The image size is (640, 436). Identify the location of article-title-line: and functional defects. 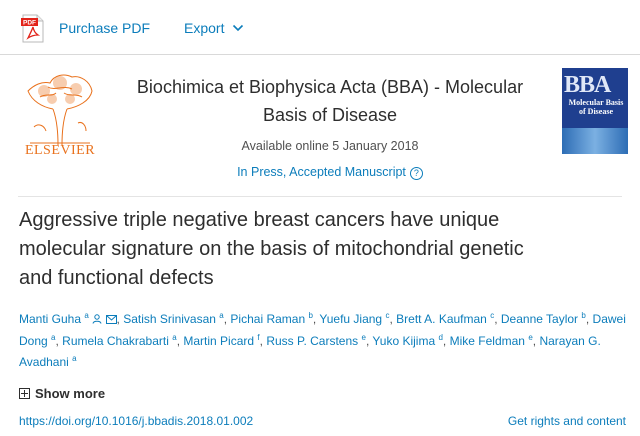
(116, 278).